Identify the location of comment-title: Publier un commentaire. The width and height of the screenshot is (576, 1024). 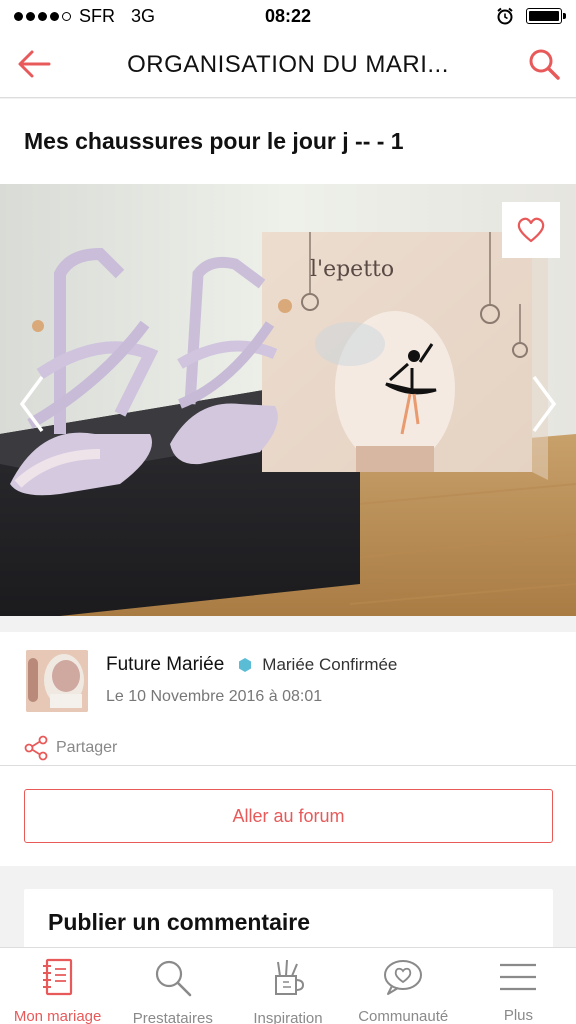
(179, 922).